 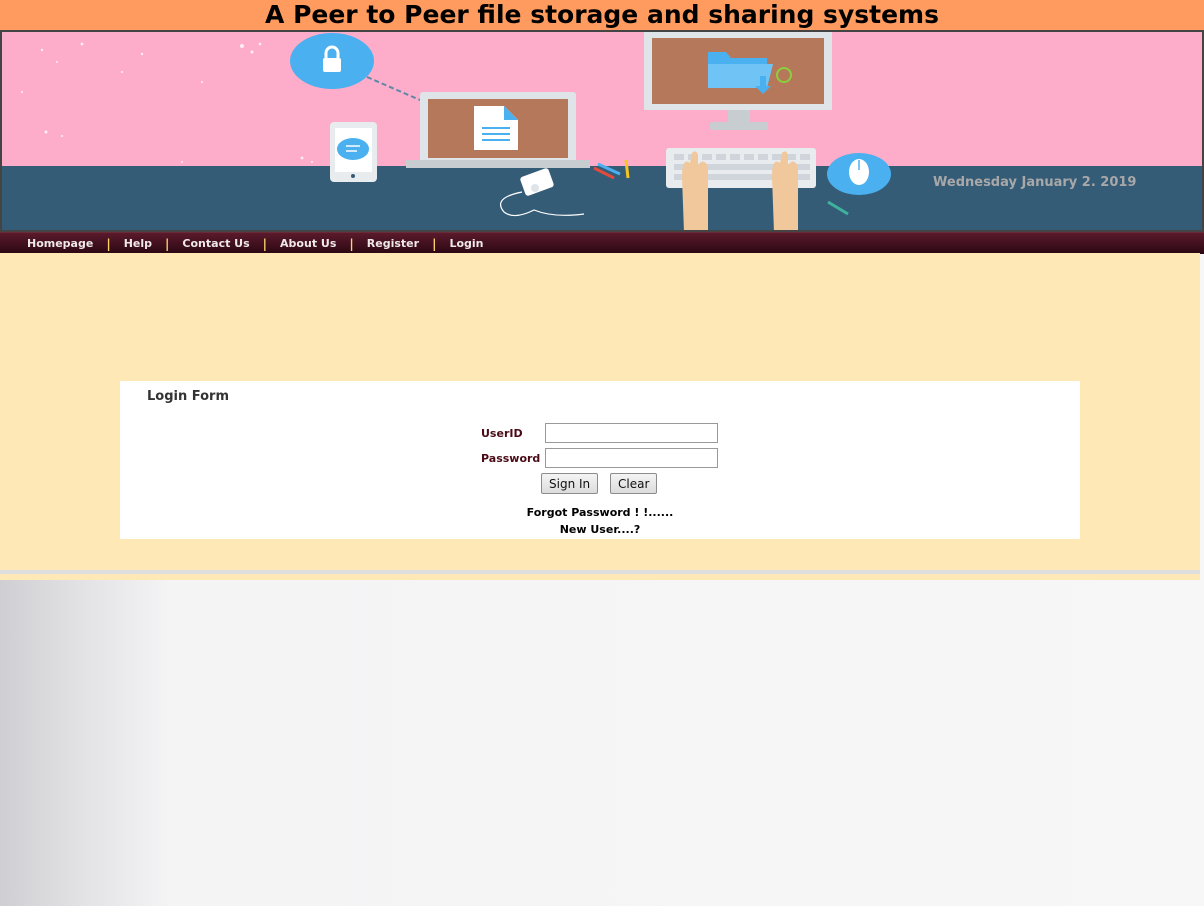 I want to click on banner-date: Wednesday January 2. 2019, so click(x=1035, y=182).